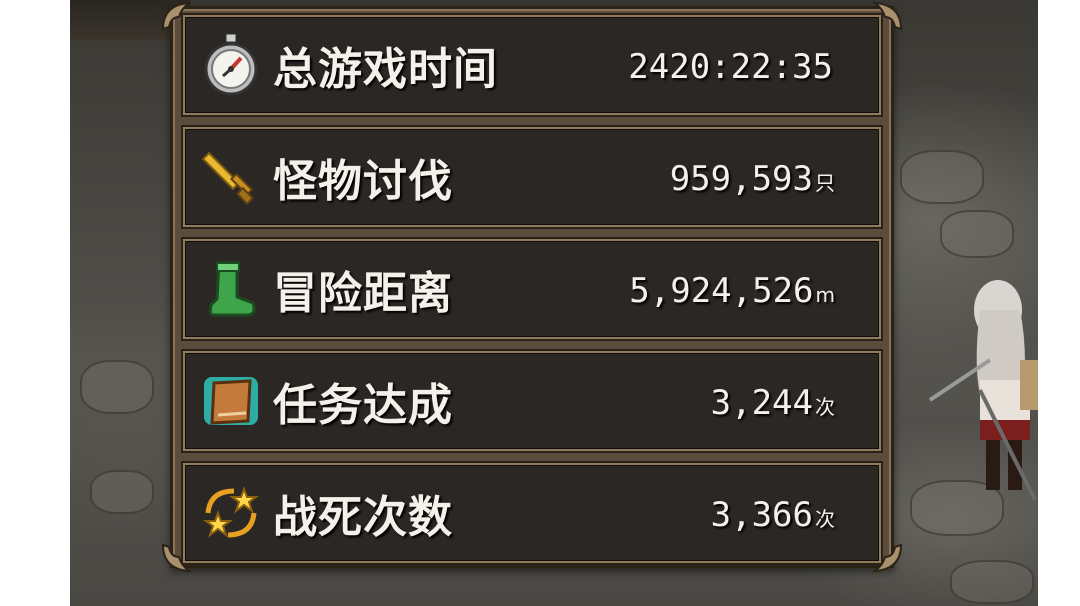 The width and height of the screenshot is (1080, 606). What do you see at coordinates (721, 291) in the screenshot?
I see `stat-number: 5,924,526` at bounding box center [721, 291].